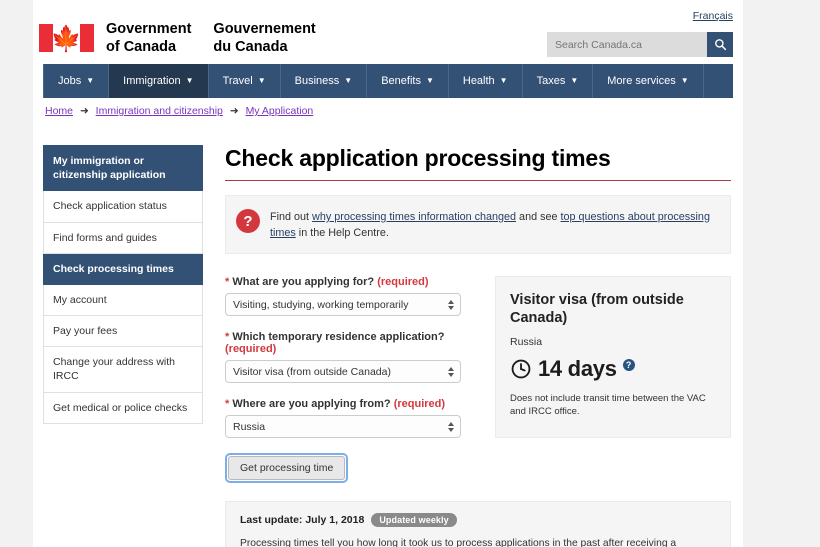  Describe the element at coordinates (713, 16) in the screenshot. I see `language-toggle-link: Français` at that location.